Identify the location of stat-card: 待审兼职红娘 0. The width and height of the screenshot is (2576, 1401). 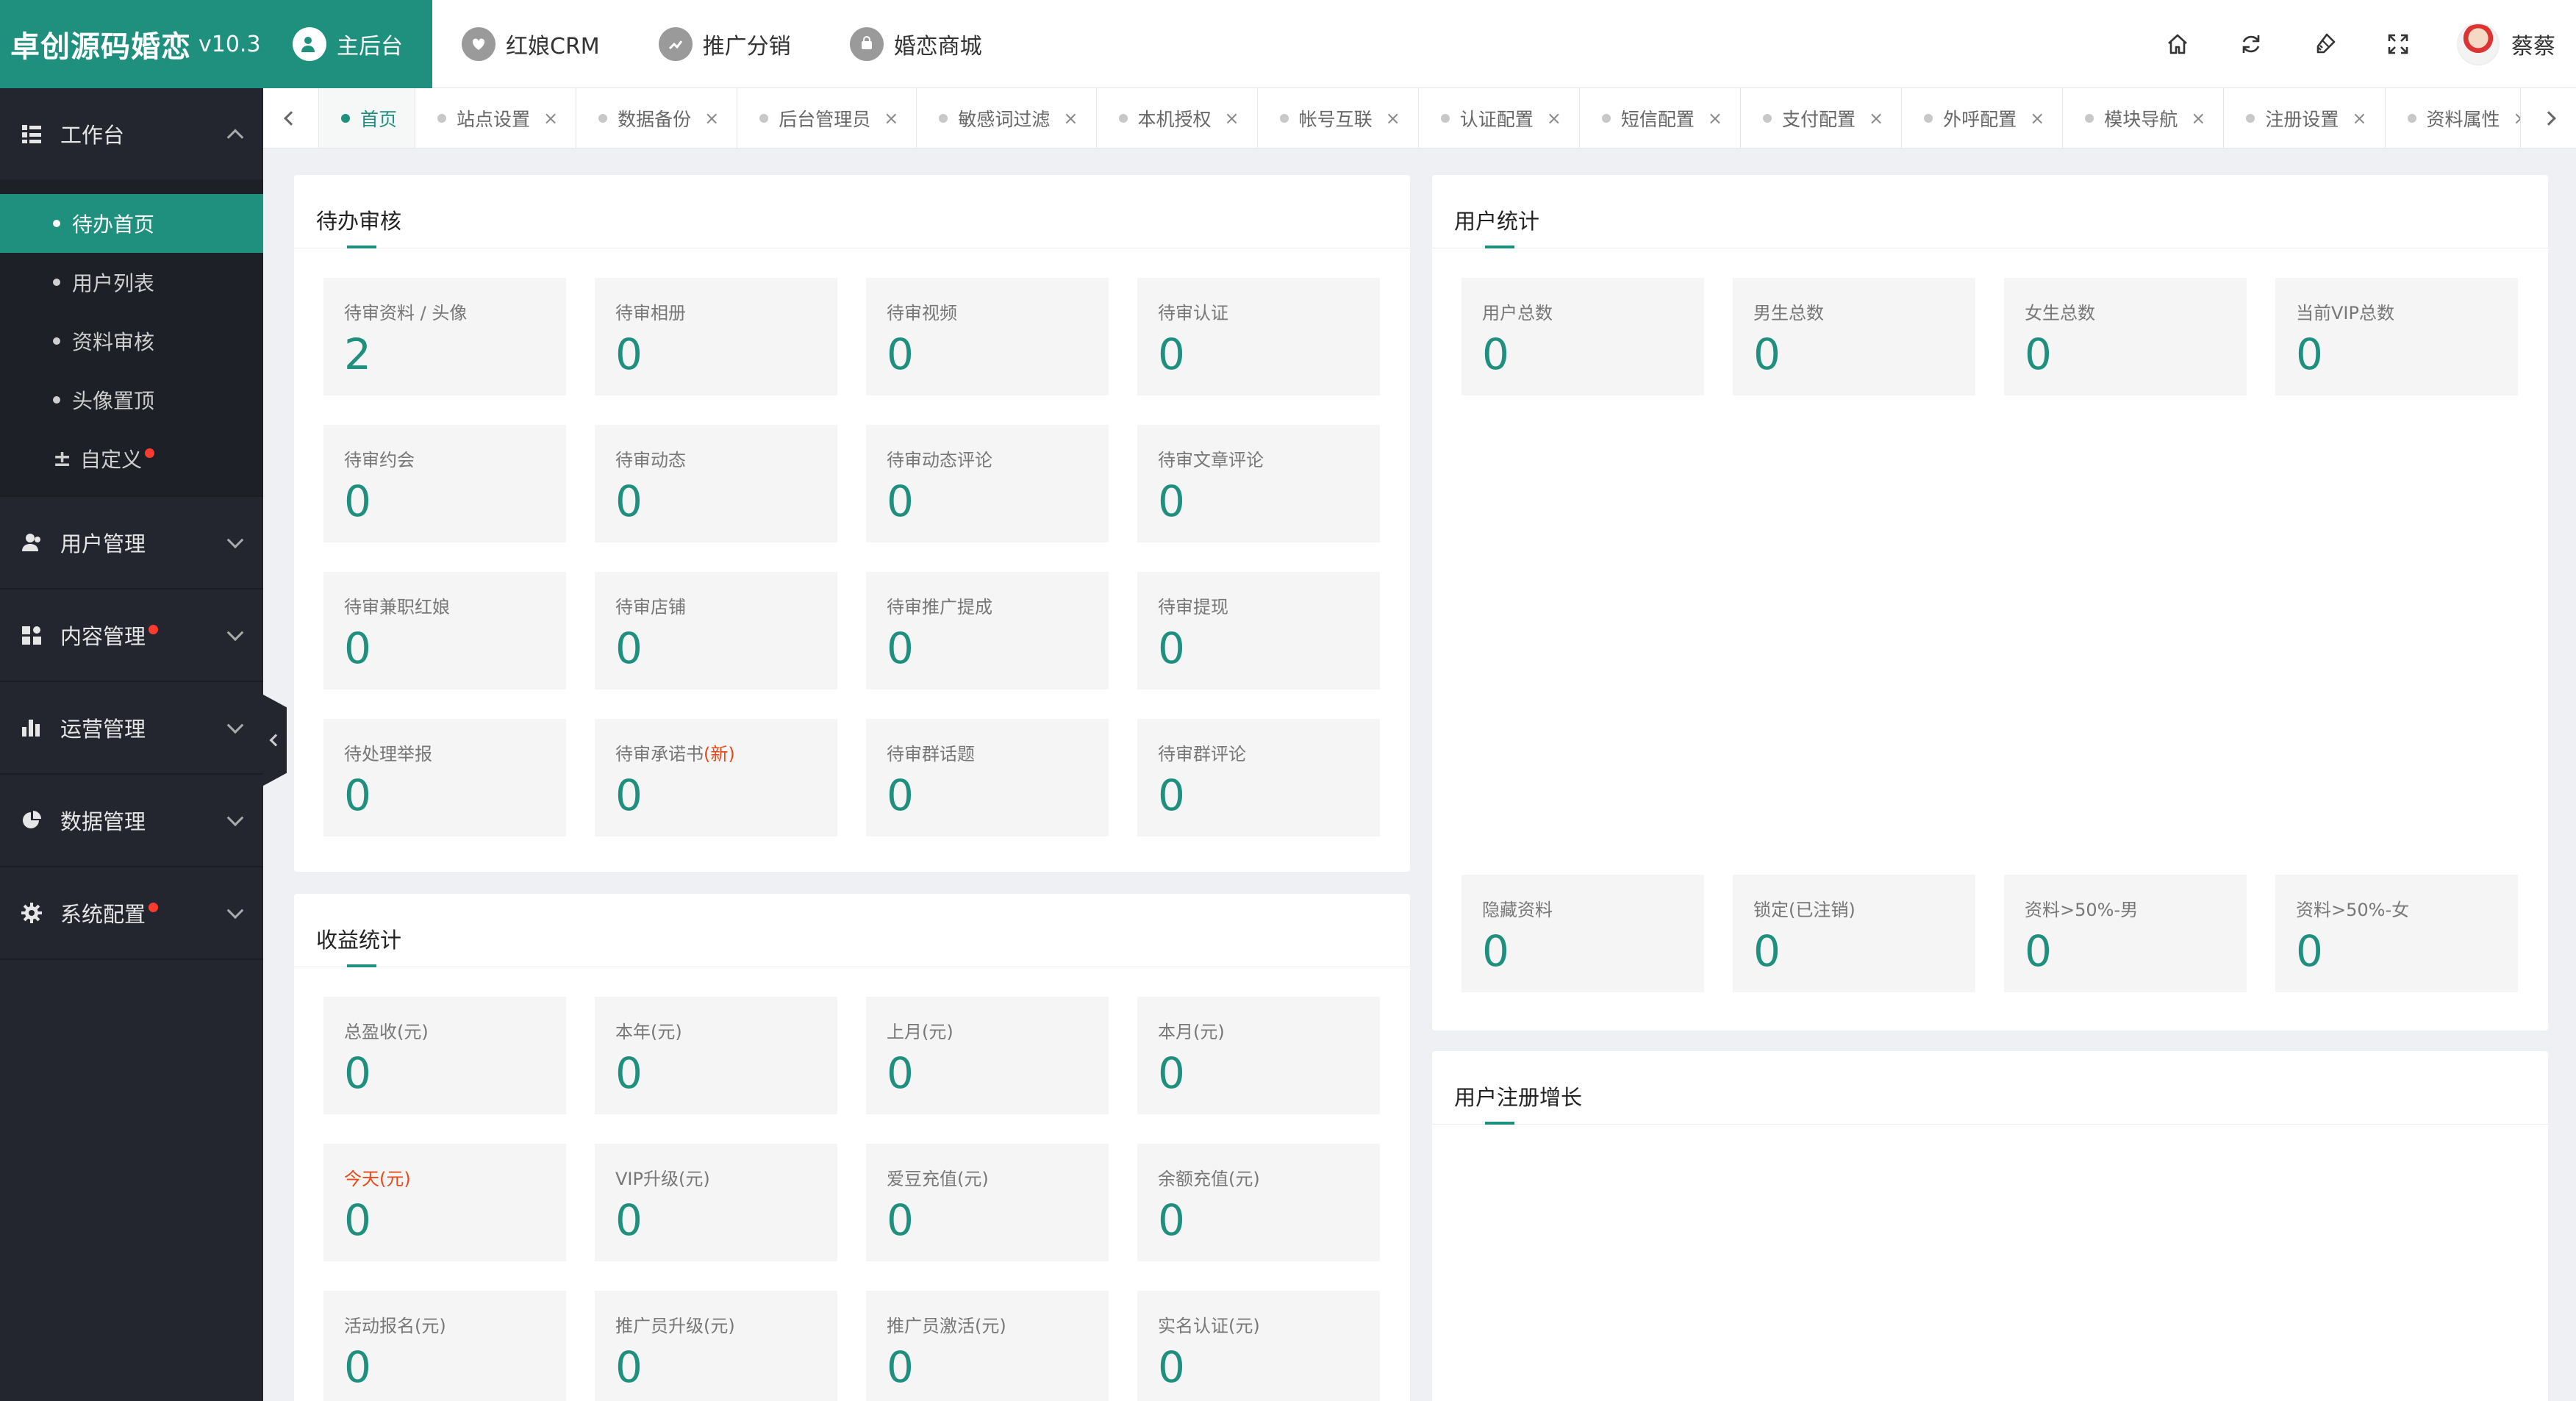
(445, 630).